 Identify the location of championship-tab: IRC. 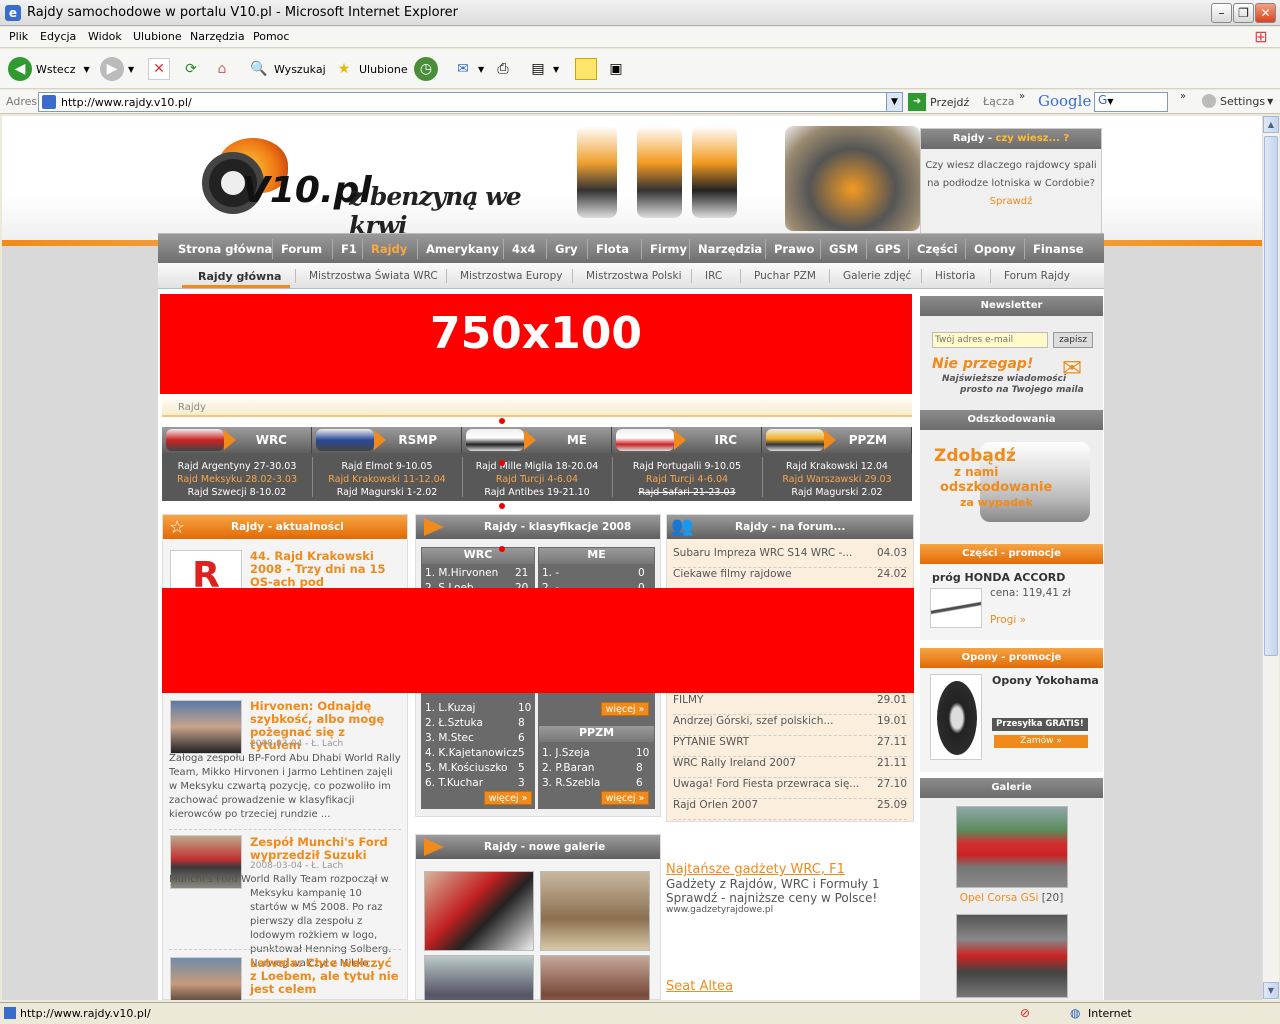
(687, 440).